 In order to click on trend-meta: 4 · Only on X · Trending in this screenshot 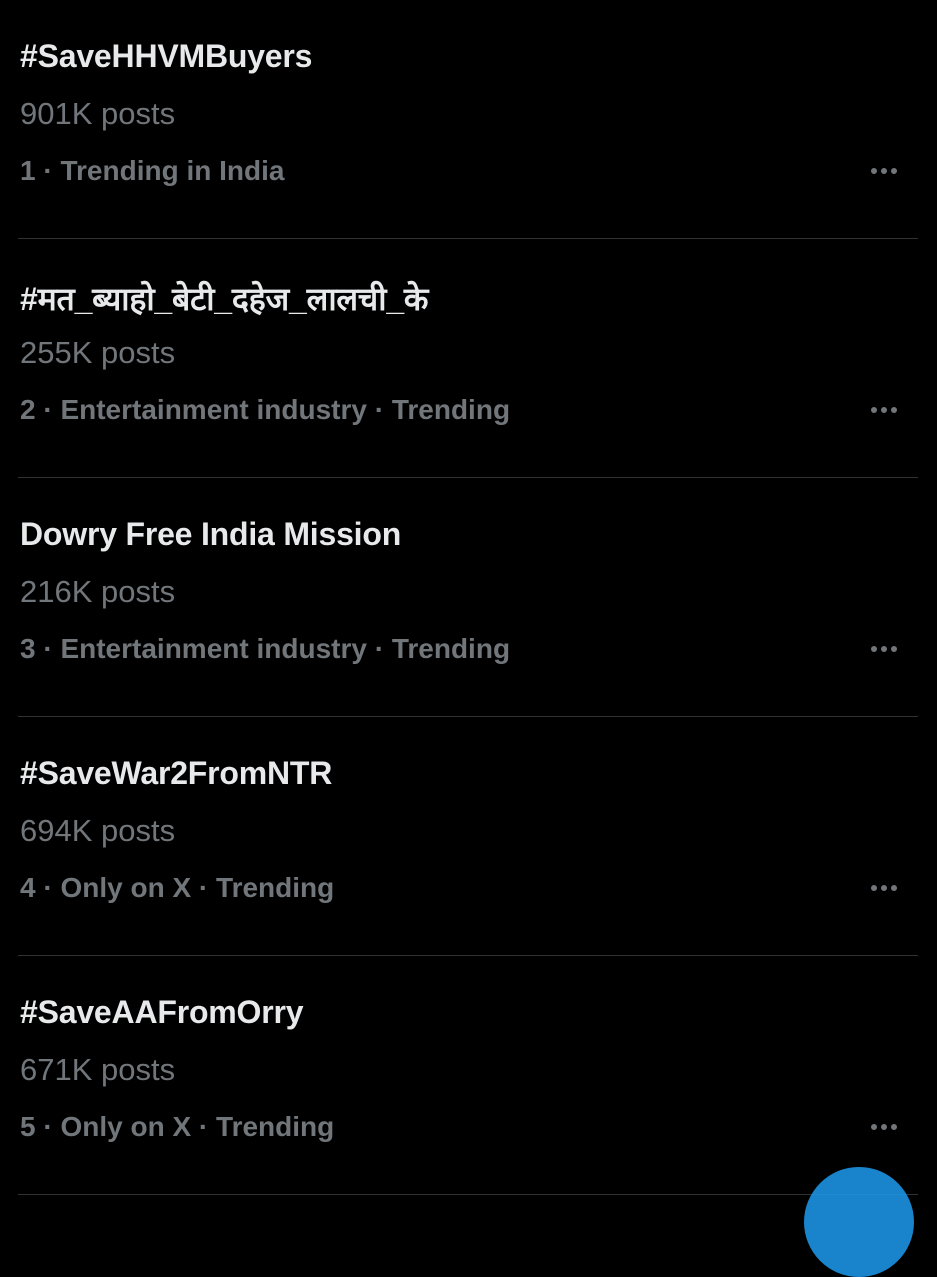, I will do `click(177, 887)`.